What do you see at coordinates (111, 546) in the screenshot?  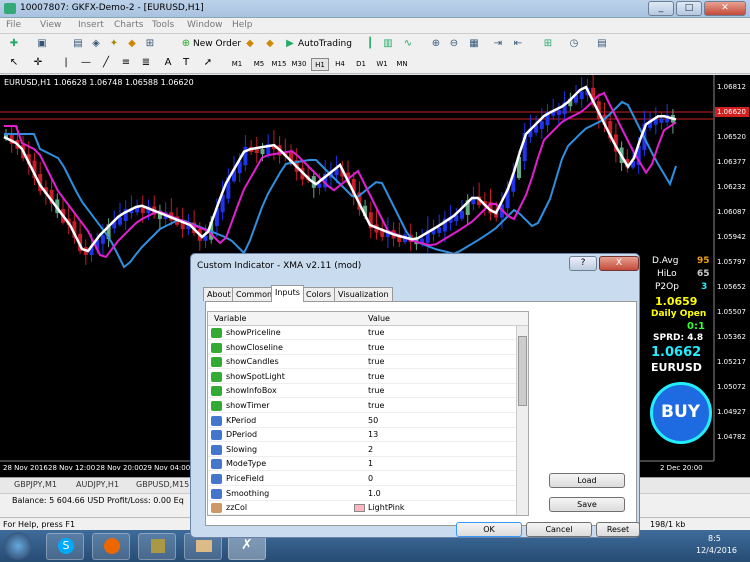 I see `firefox-icon` at bounding box center [111, 546].